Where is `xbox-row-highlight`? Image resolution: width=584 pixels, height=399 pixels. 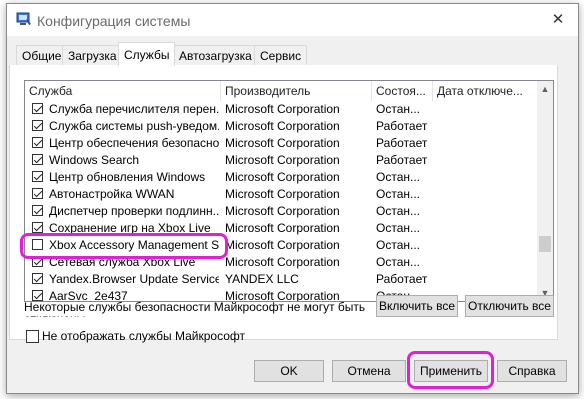 xbox-row-highlight is located at coordinates (124, 246).